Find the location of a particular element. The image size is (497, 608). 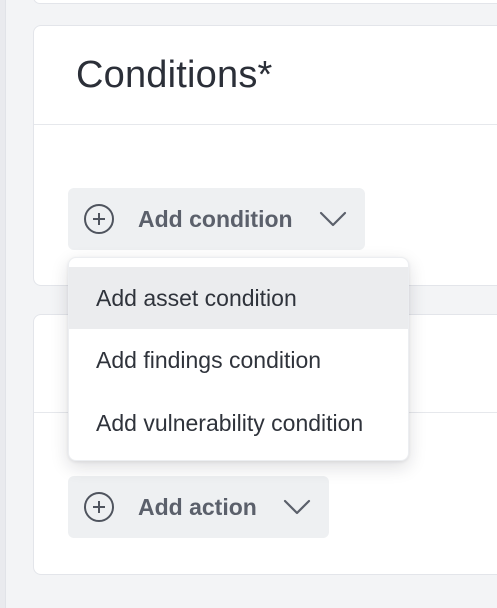

conditions-divider is located at coordinates (265, 124).